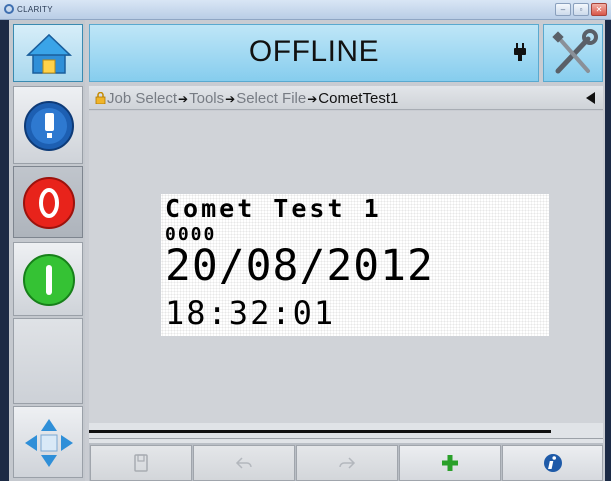  Describe the element at coordinates (271, 98) in the screenshot. I see `breadcrumb-item-select-file: Select File` at that location.